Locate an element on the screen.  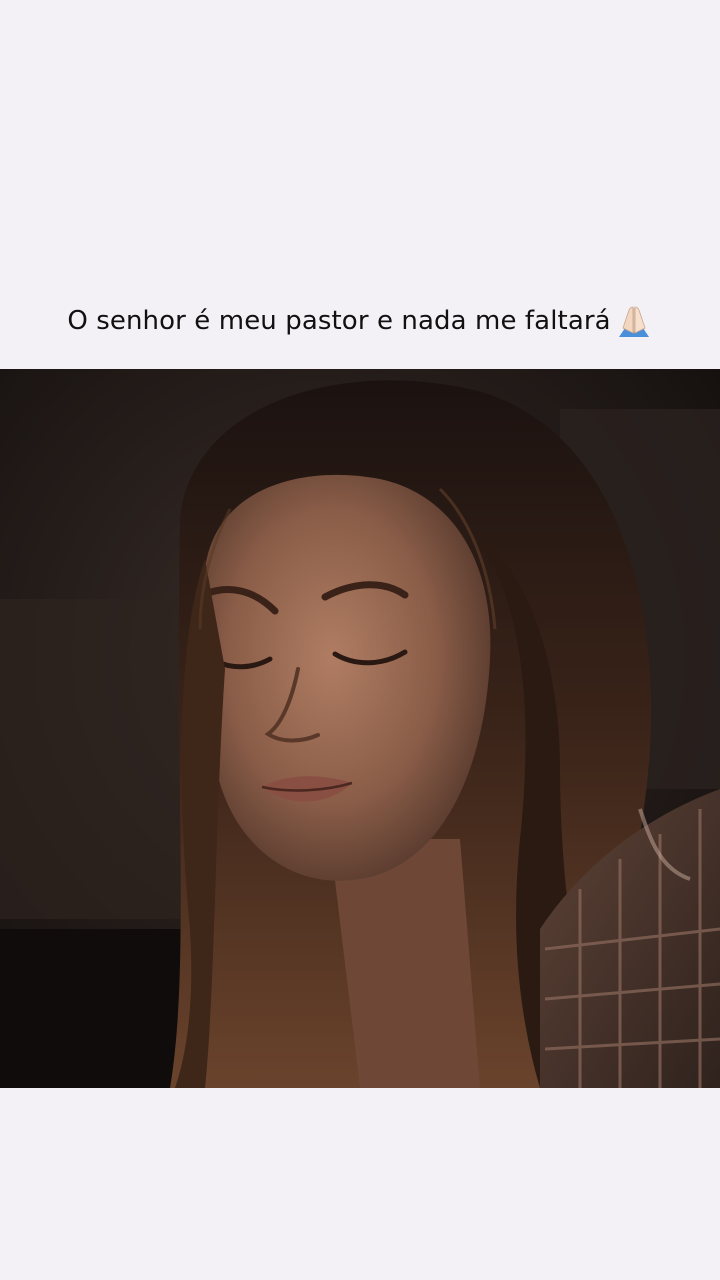
post-caption: O senhor é meu pastor e nada me faltará is located at coordinates (360, 321).